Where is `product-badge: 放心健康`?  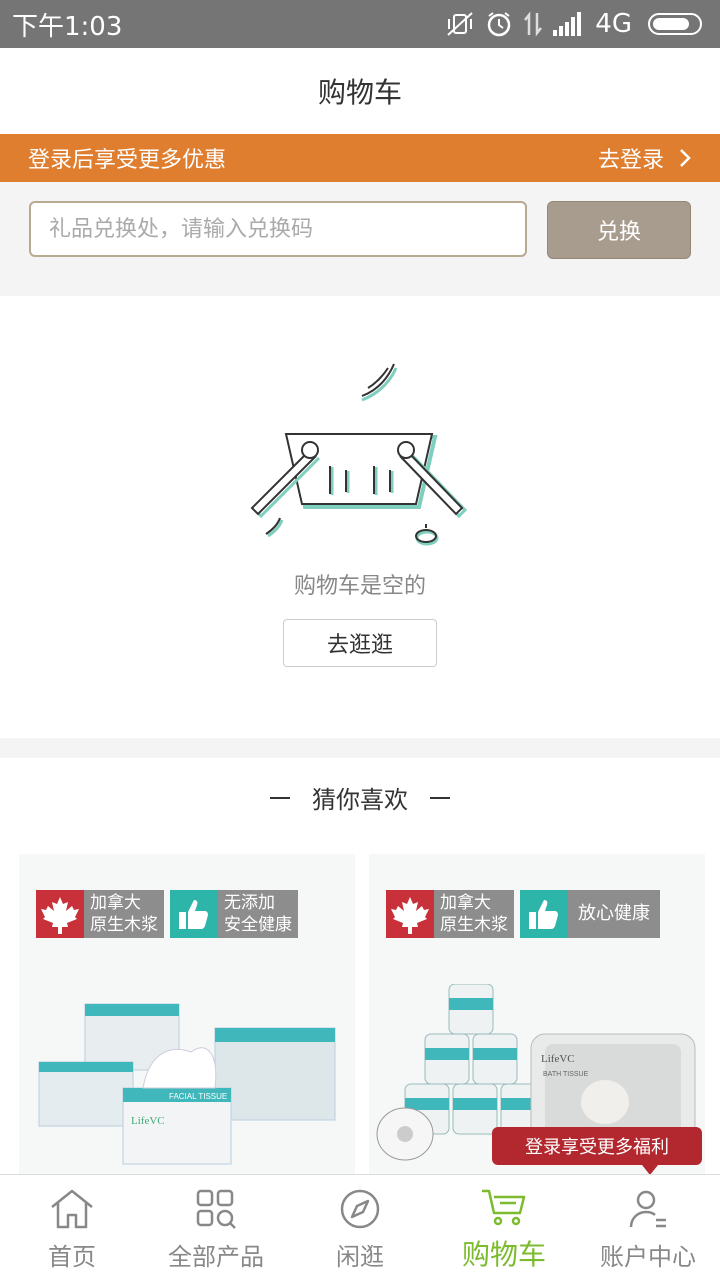 product-badge: 放心健康 is located at coordinates (590, 914).